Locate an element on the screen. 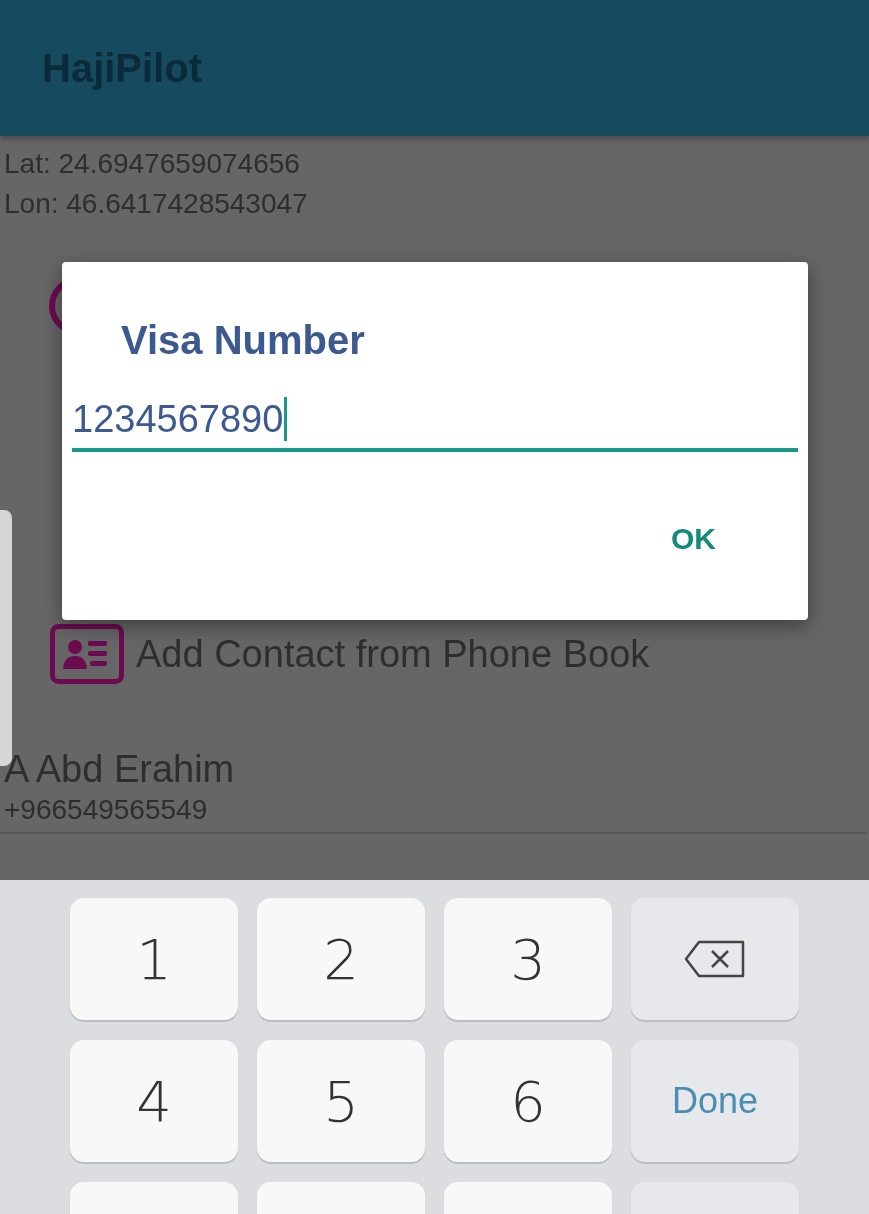 The width and height of the screenshot is (869, 1214). longitude-text: Lon: 46.6417428543047 is located at coordinates (156, 204).